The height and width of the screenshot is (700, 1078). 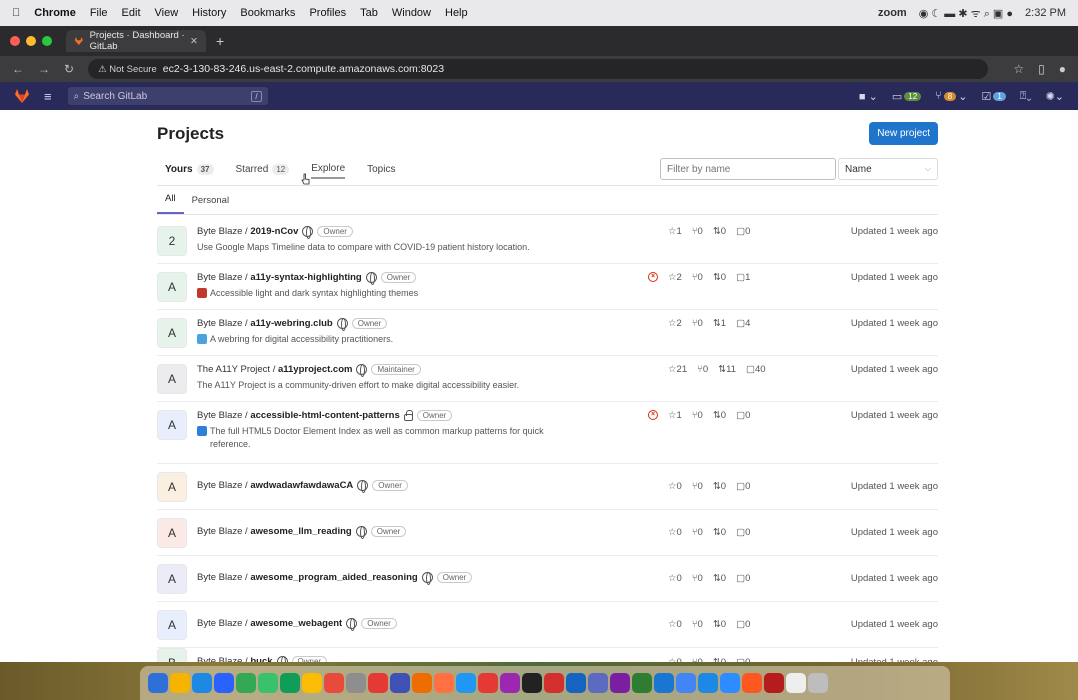 What do you see at coordinates (48, 96) in the screenshot?
I see `hamburger-menu-icon: ≡` at bounding box center [48, 96].